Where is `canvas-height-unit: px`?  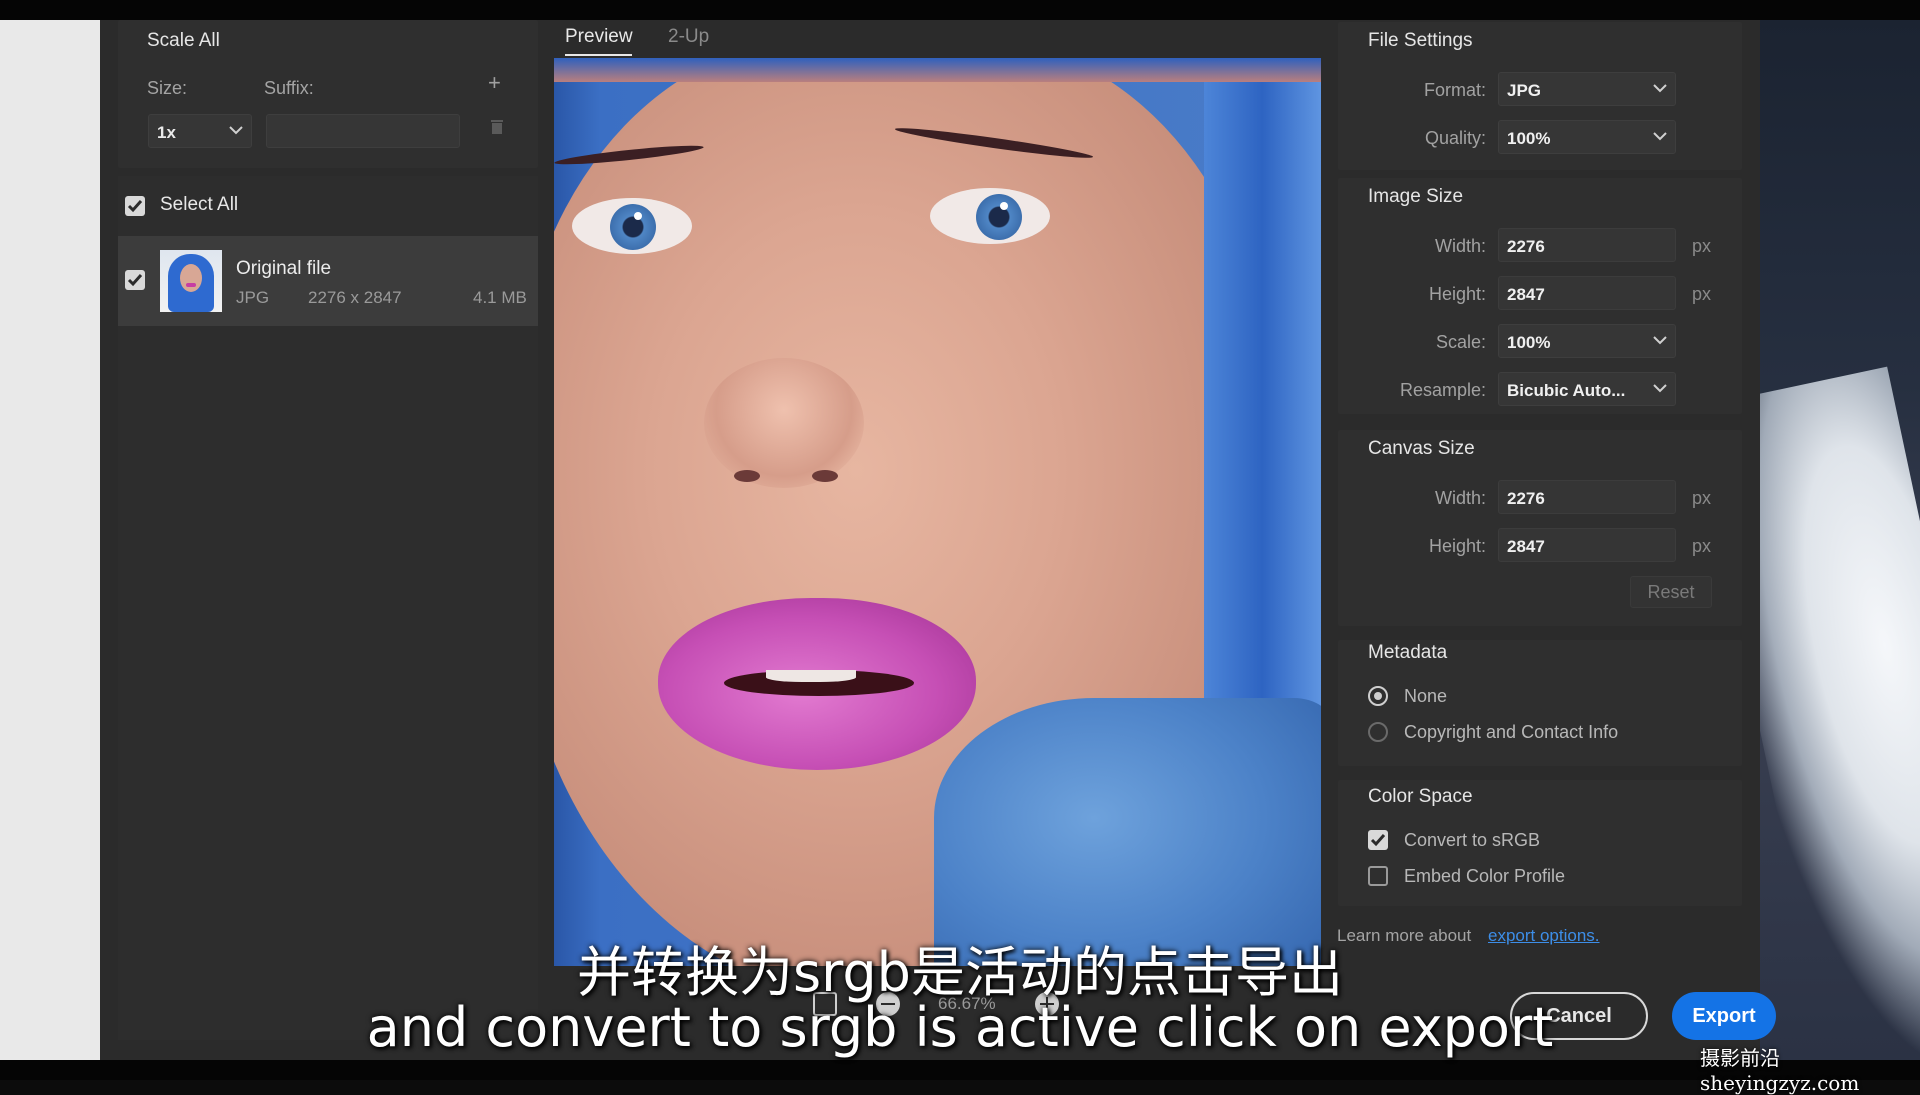
canvas-height-unit: px is located at coordinates (1702, 546).